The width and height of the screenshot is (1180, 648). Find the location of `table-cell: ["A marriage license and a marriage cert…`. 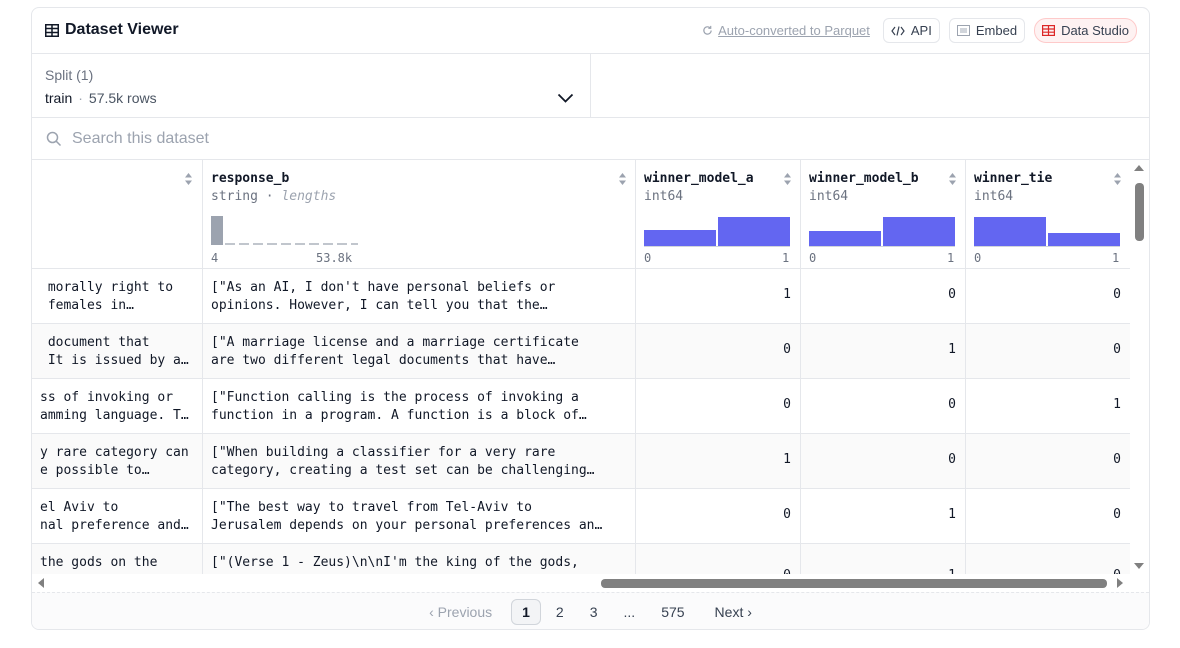

table-cell: ["A marriage license and a marriage cert… is located at coordinates (419, 351).